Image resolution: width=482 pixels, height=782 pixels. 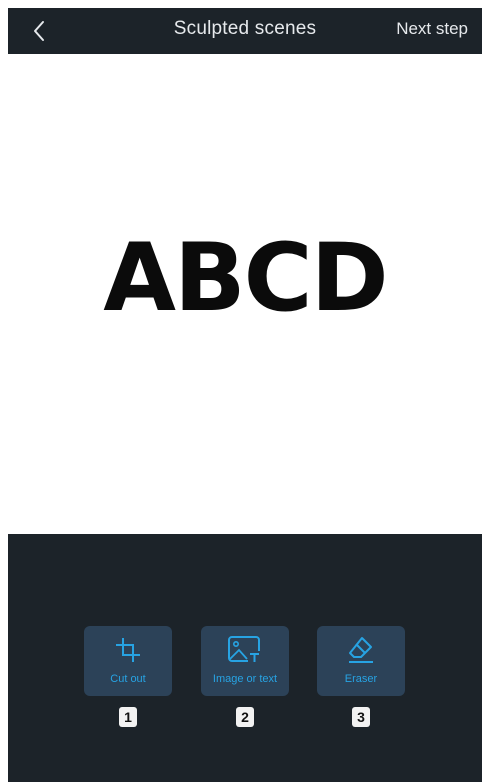 I want to click on crop-icon, so click(x=128, y=650).